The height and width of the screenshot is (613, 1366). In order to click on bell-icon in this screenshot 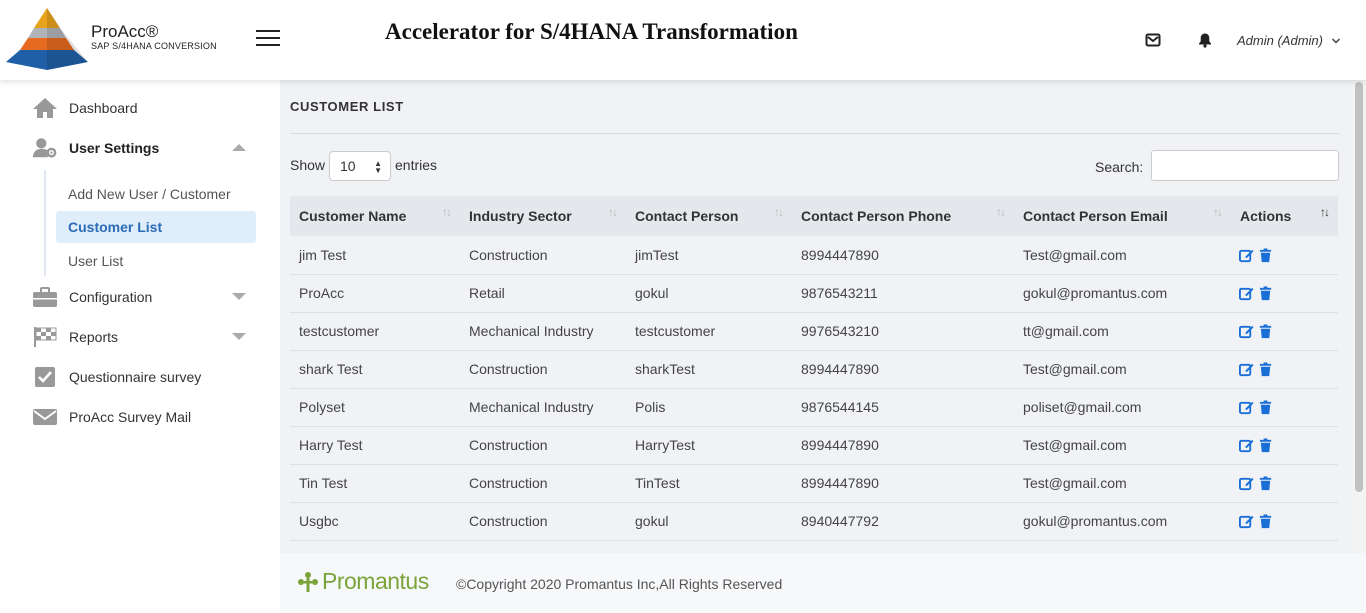, I will do `click(1205, 40)`.